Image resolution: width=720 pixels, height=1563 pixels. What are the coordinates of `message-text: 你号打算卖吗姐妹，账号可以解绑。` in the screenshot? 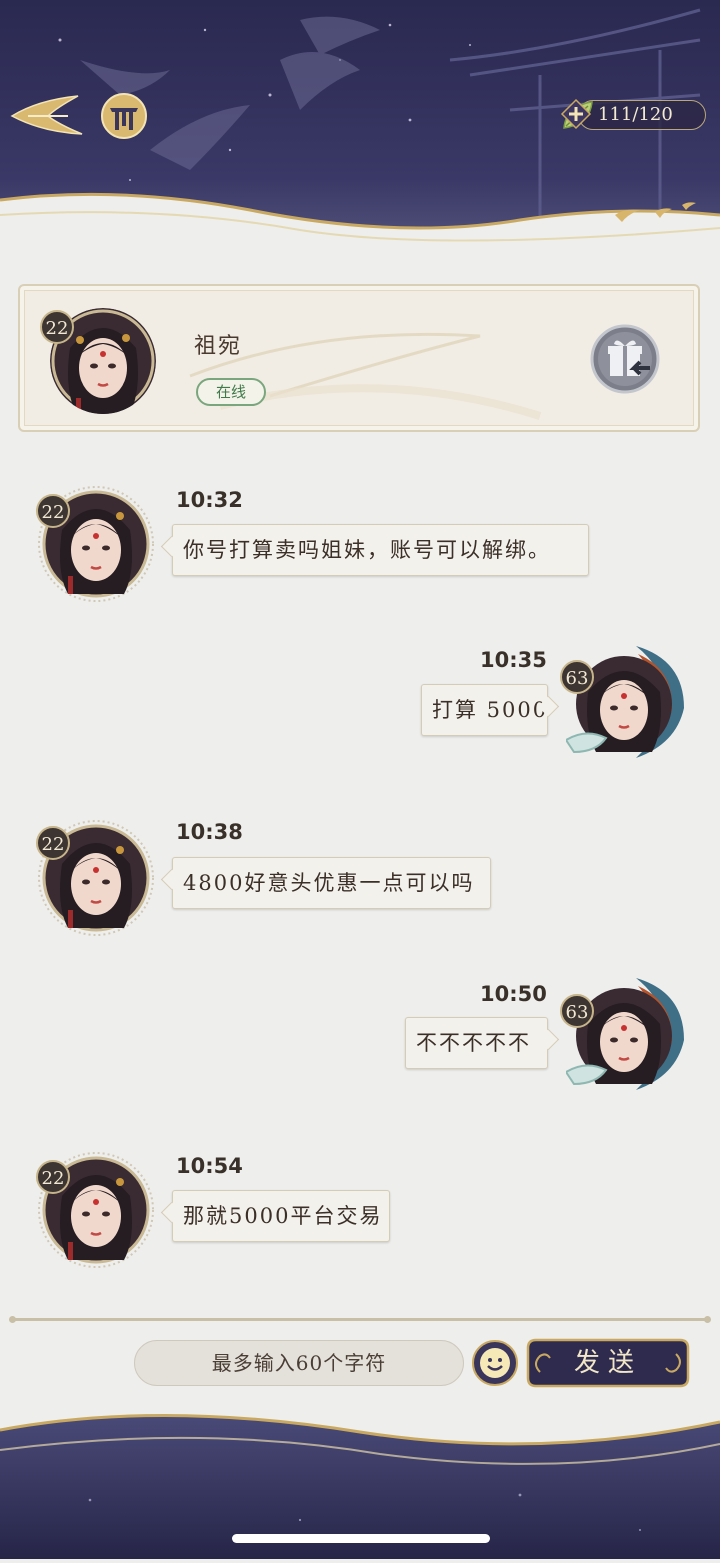 It's located at (367, 550).